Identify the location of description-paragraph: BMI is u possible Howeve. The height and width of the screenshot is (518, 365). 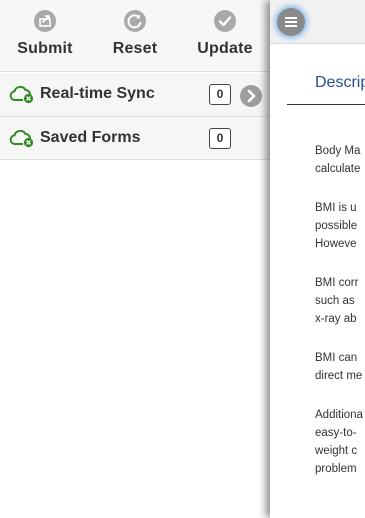
(336, 226).